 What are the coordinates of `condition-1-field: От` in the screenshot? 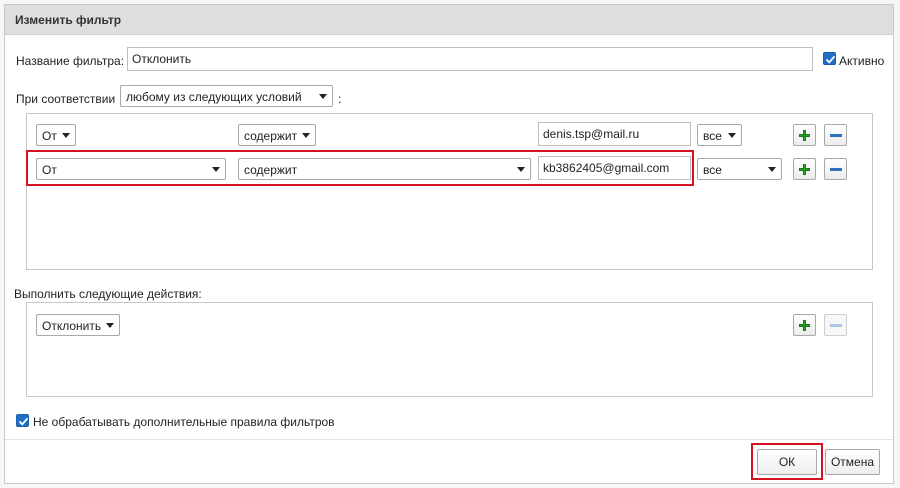 It's located at (49, 136).